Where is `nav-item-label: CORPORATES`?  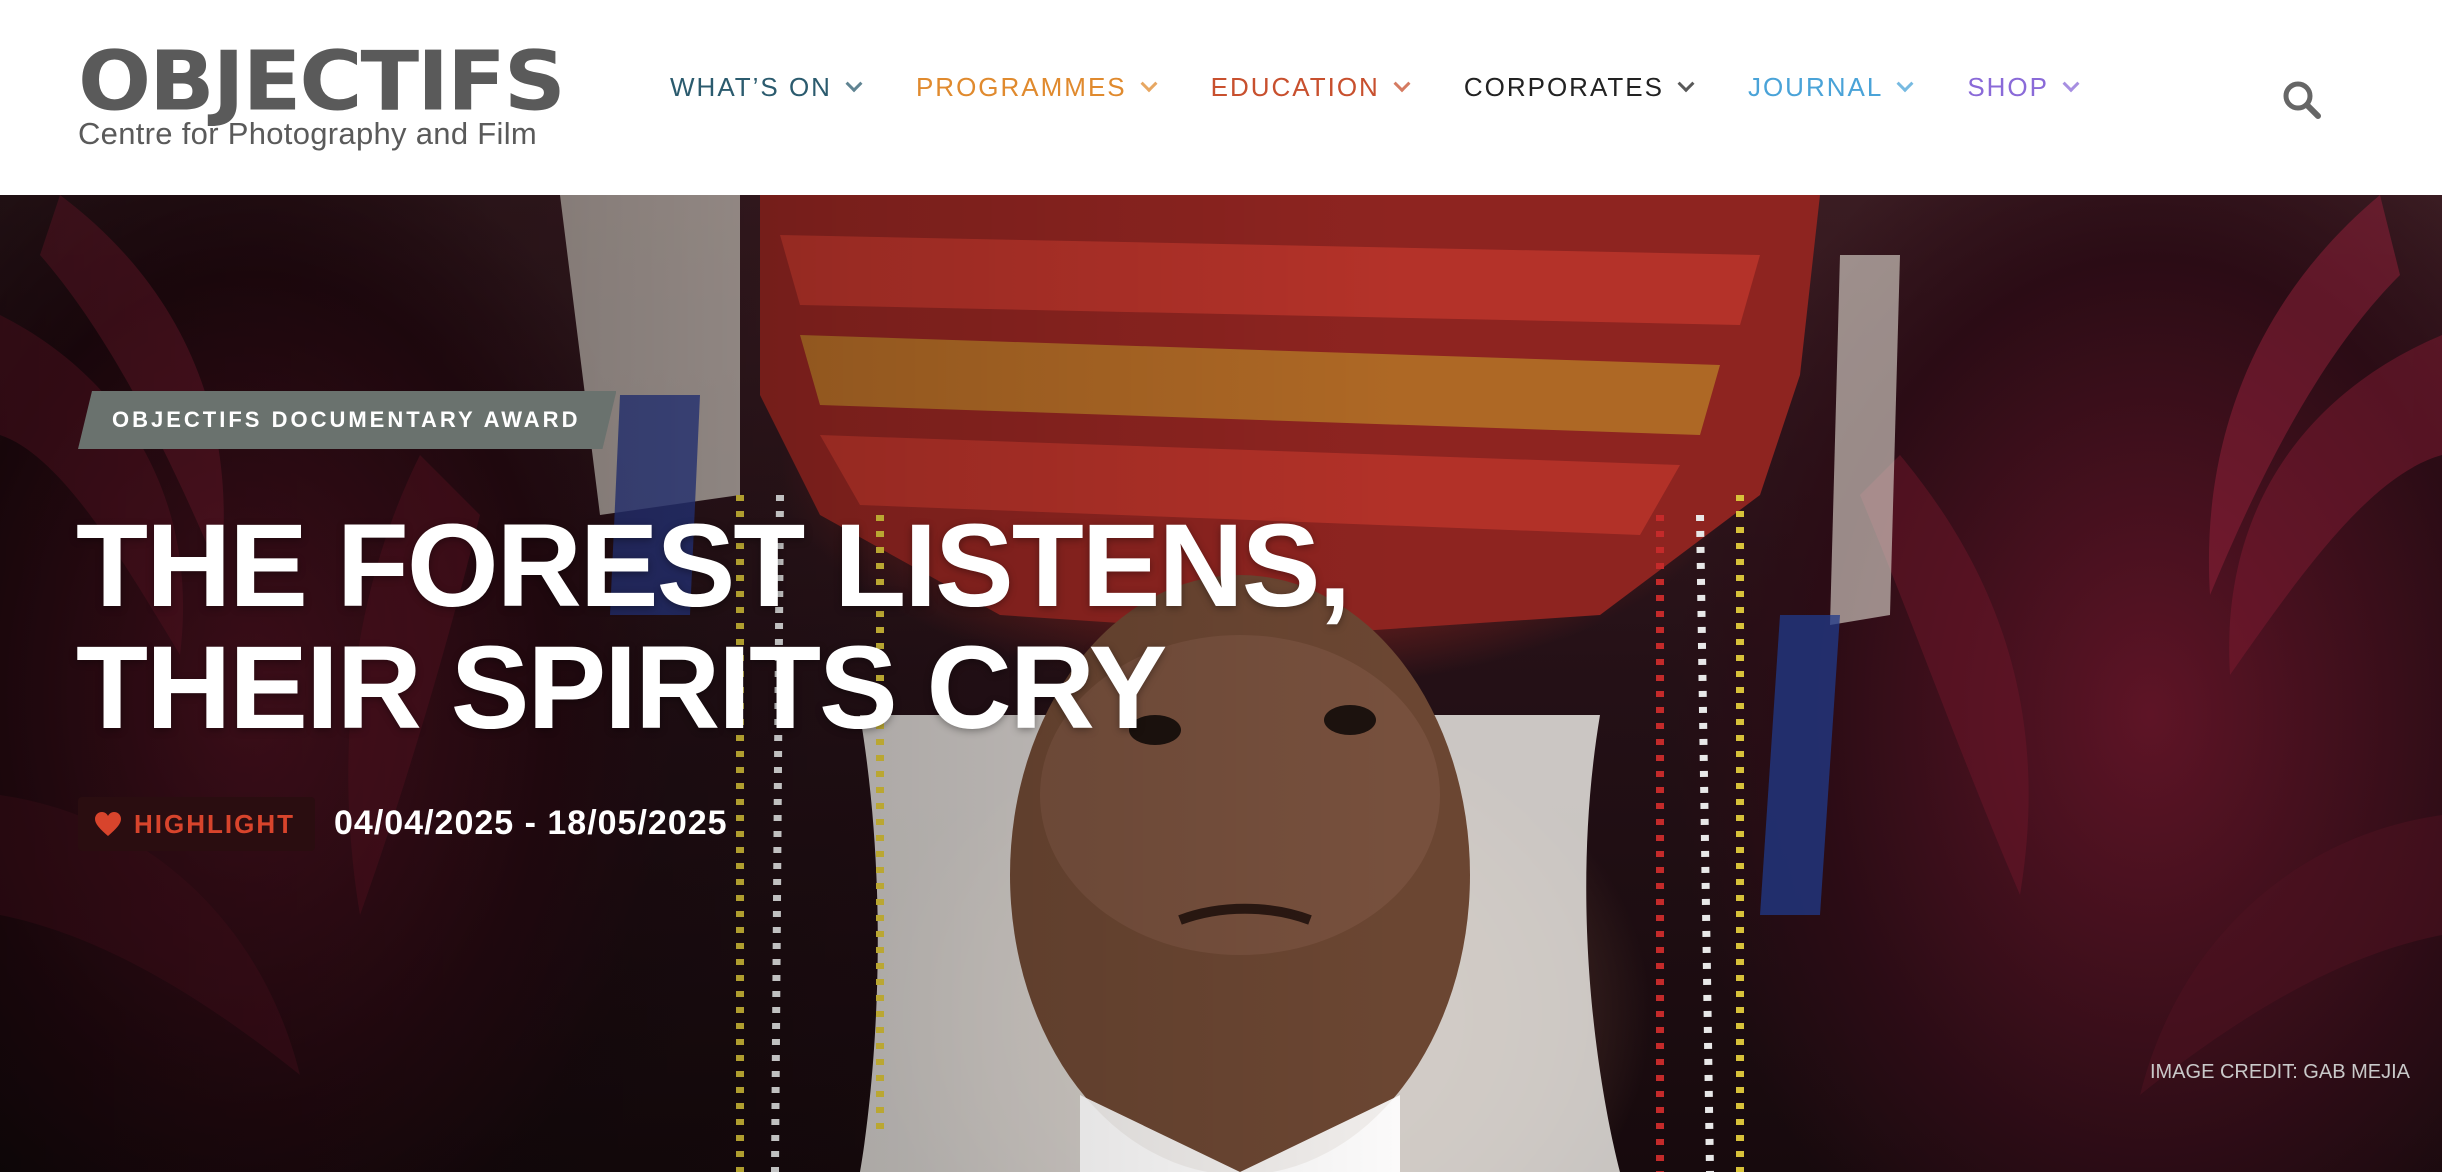 nav-item-label: CORPORATES is located at coordinates (1563, 87).